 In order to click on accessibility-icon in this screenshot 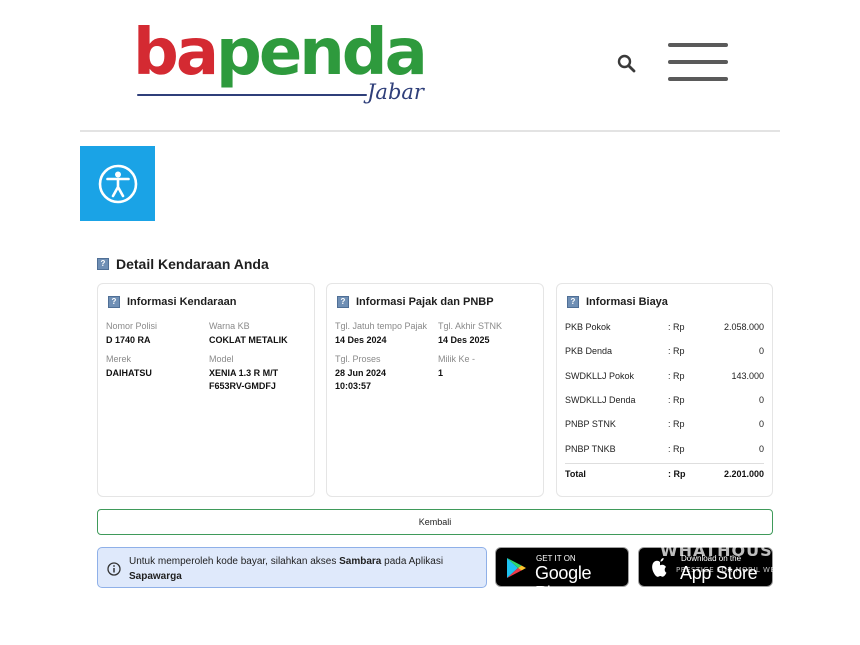, I will do `click(117, 183)`.